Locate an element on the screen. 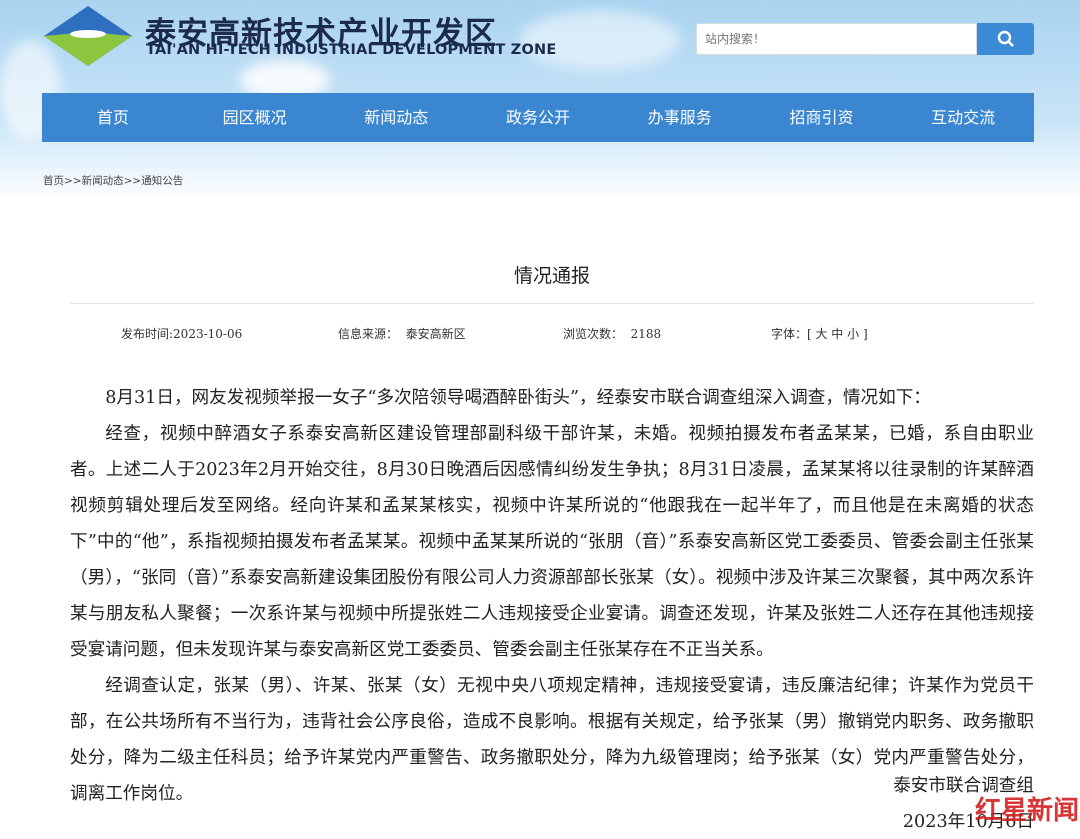 The image size is (1080, 839). publish-time: 发布时间:2023-10-06 is located at coordinates (182, 334).